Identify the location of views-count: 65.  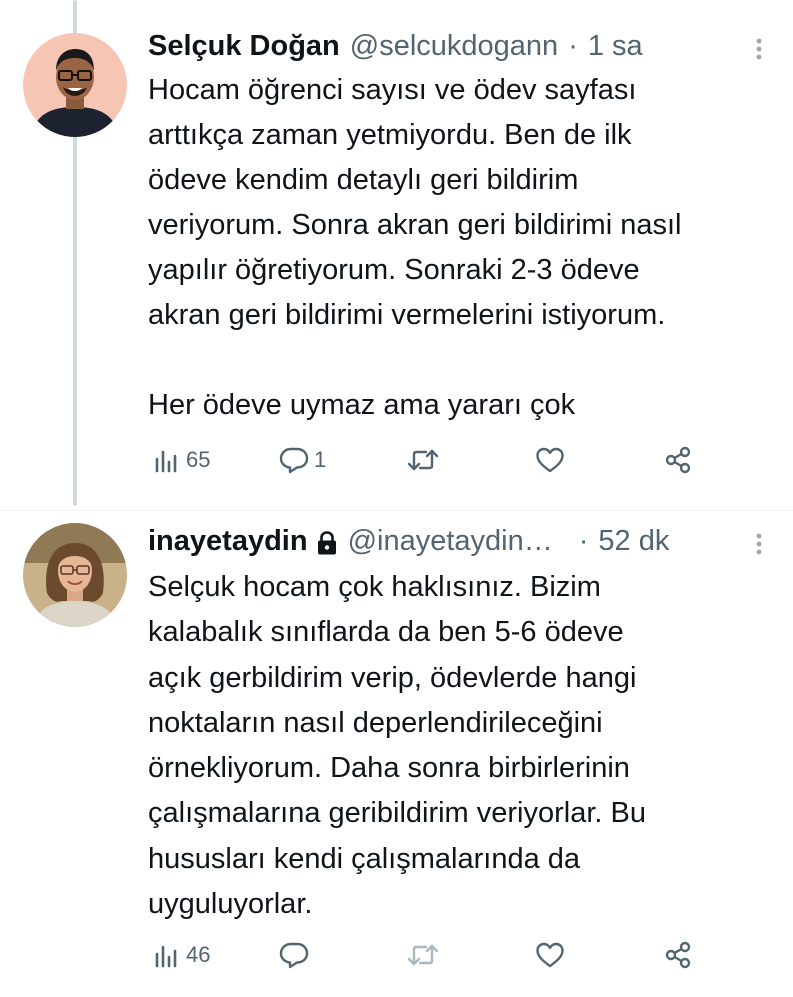
(198, 459).